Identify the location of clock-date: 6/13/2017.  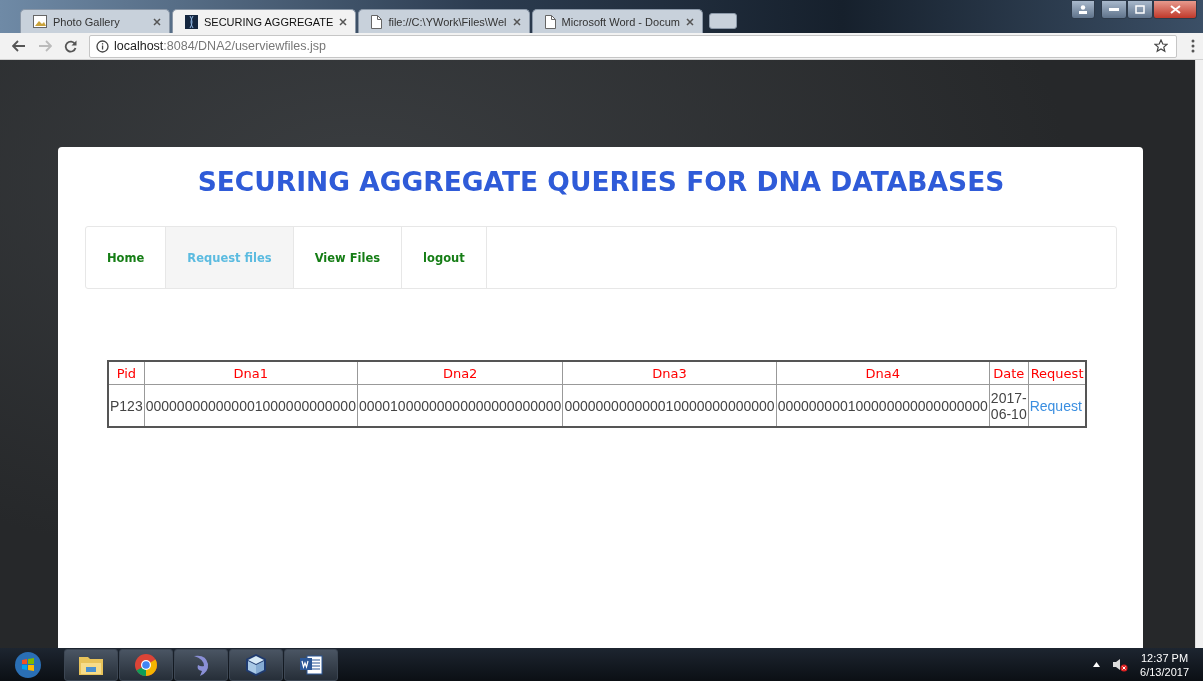
(1164, 671).